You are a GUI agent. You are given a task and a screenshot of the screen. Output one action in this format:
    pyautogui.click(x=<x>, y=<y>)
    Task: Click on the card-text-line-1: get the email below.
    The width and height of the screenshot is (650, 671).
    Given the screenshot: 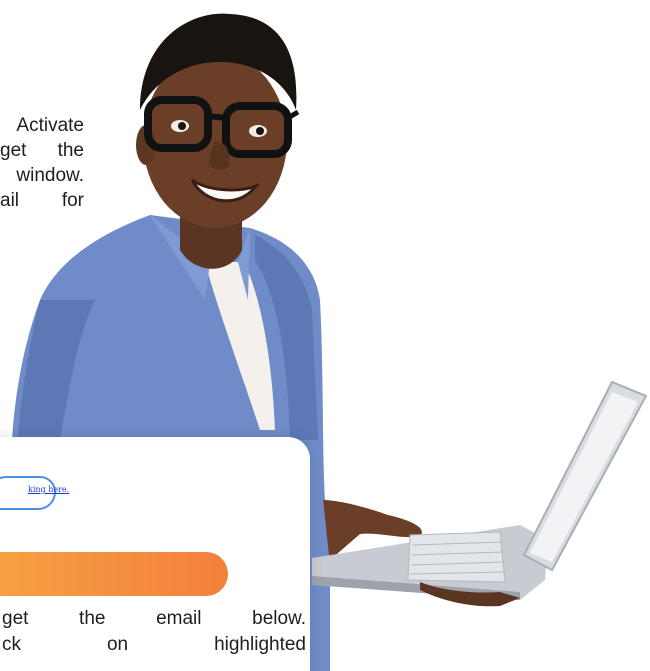 What is the action you would take?
    pyautogui.click(x=154, y=618)
    